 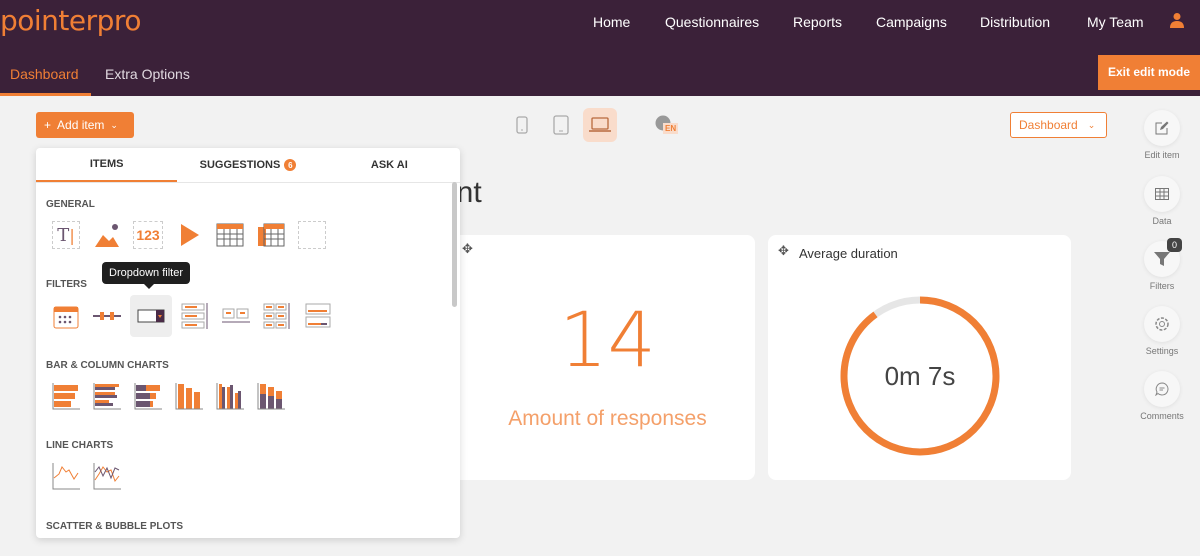 What do you see at coordinates (848, 253) in the screenshot?
I see `card-title: Average duration` at bounding box center [848, 253].